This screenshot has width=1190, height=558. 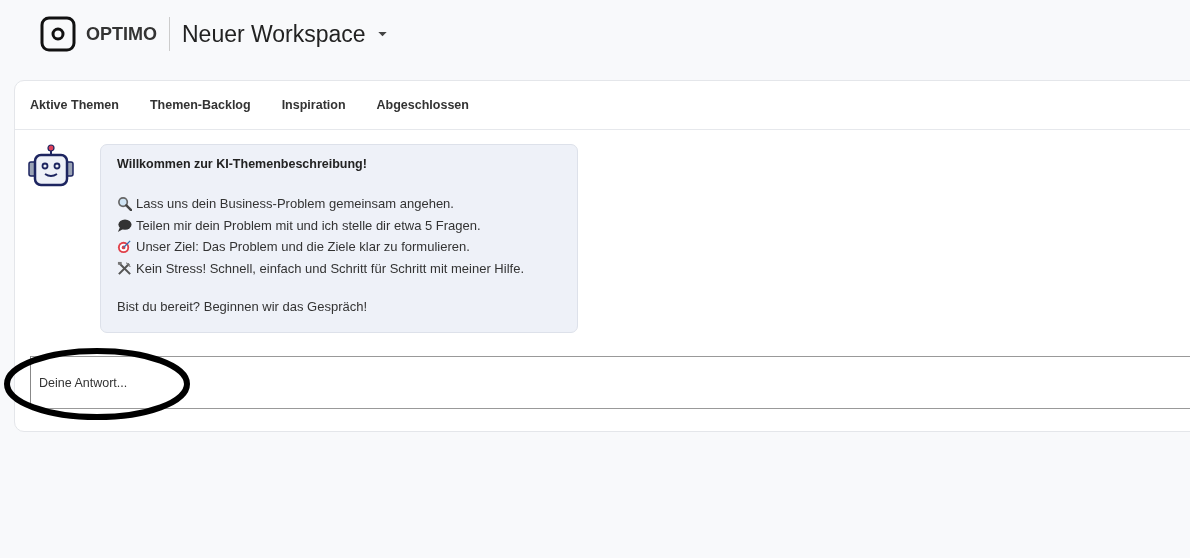 What do you see at coordinates (242, 164) in the screenshot?
I see `message-title: Willkommen zur KI-Themenbeschreibung!` at bounding box center [242, 164].